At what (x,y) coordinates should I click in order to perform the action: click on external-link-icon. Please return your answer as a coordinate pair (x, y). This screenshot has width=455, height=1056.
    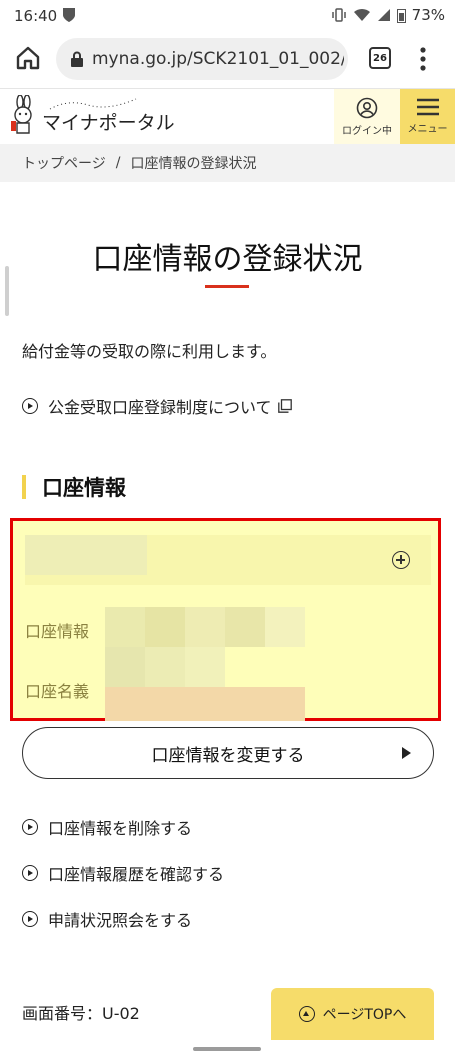
    Looking at the image, I should click on (284, 406).